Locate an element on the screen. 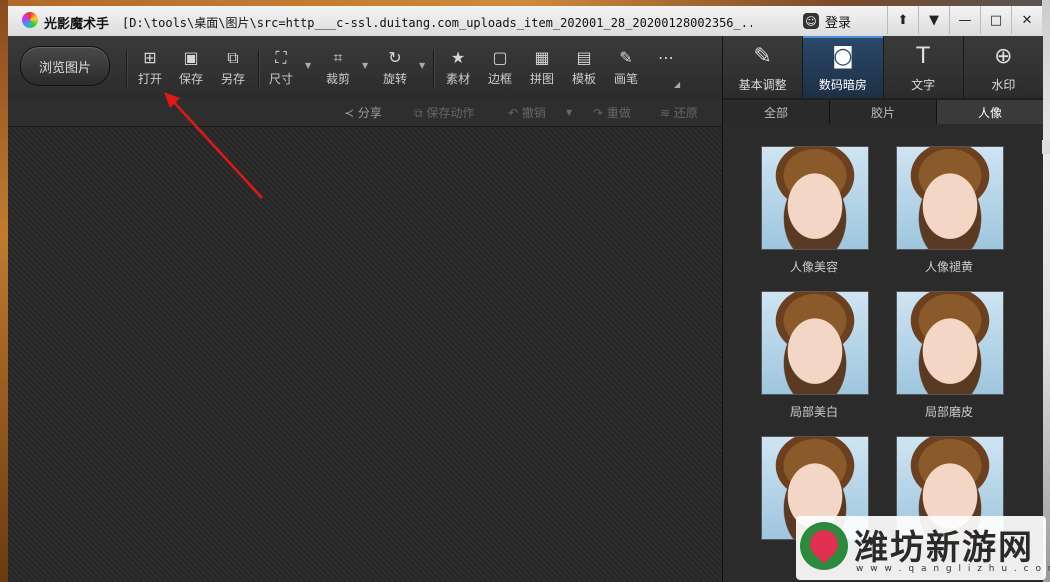 This screenshot has height=582, width=1050. save-label: 保存 is located at coordinates (190, 79).